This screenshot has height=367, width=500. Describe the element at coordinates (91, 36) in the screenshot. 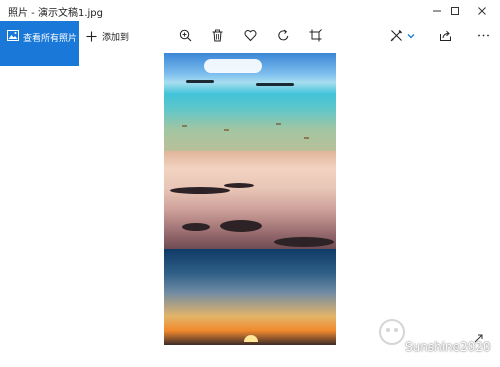

I see `plus-icon` at that location.